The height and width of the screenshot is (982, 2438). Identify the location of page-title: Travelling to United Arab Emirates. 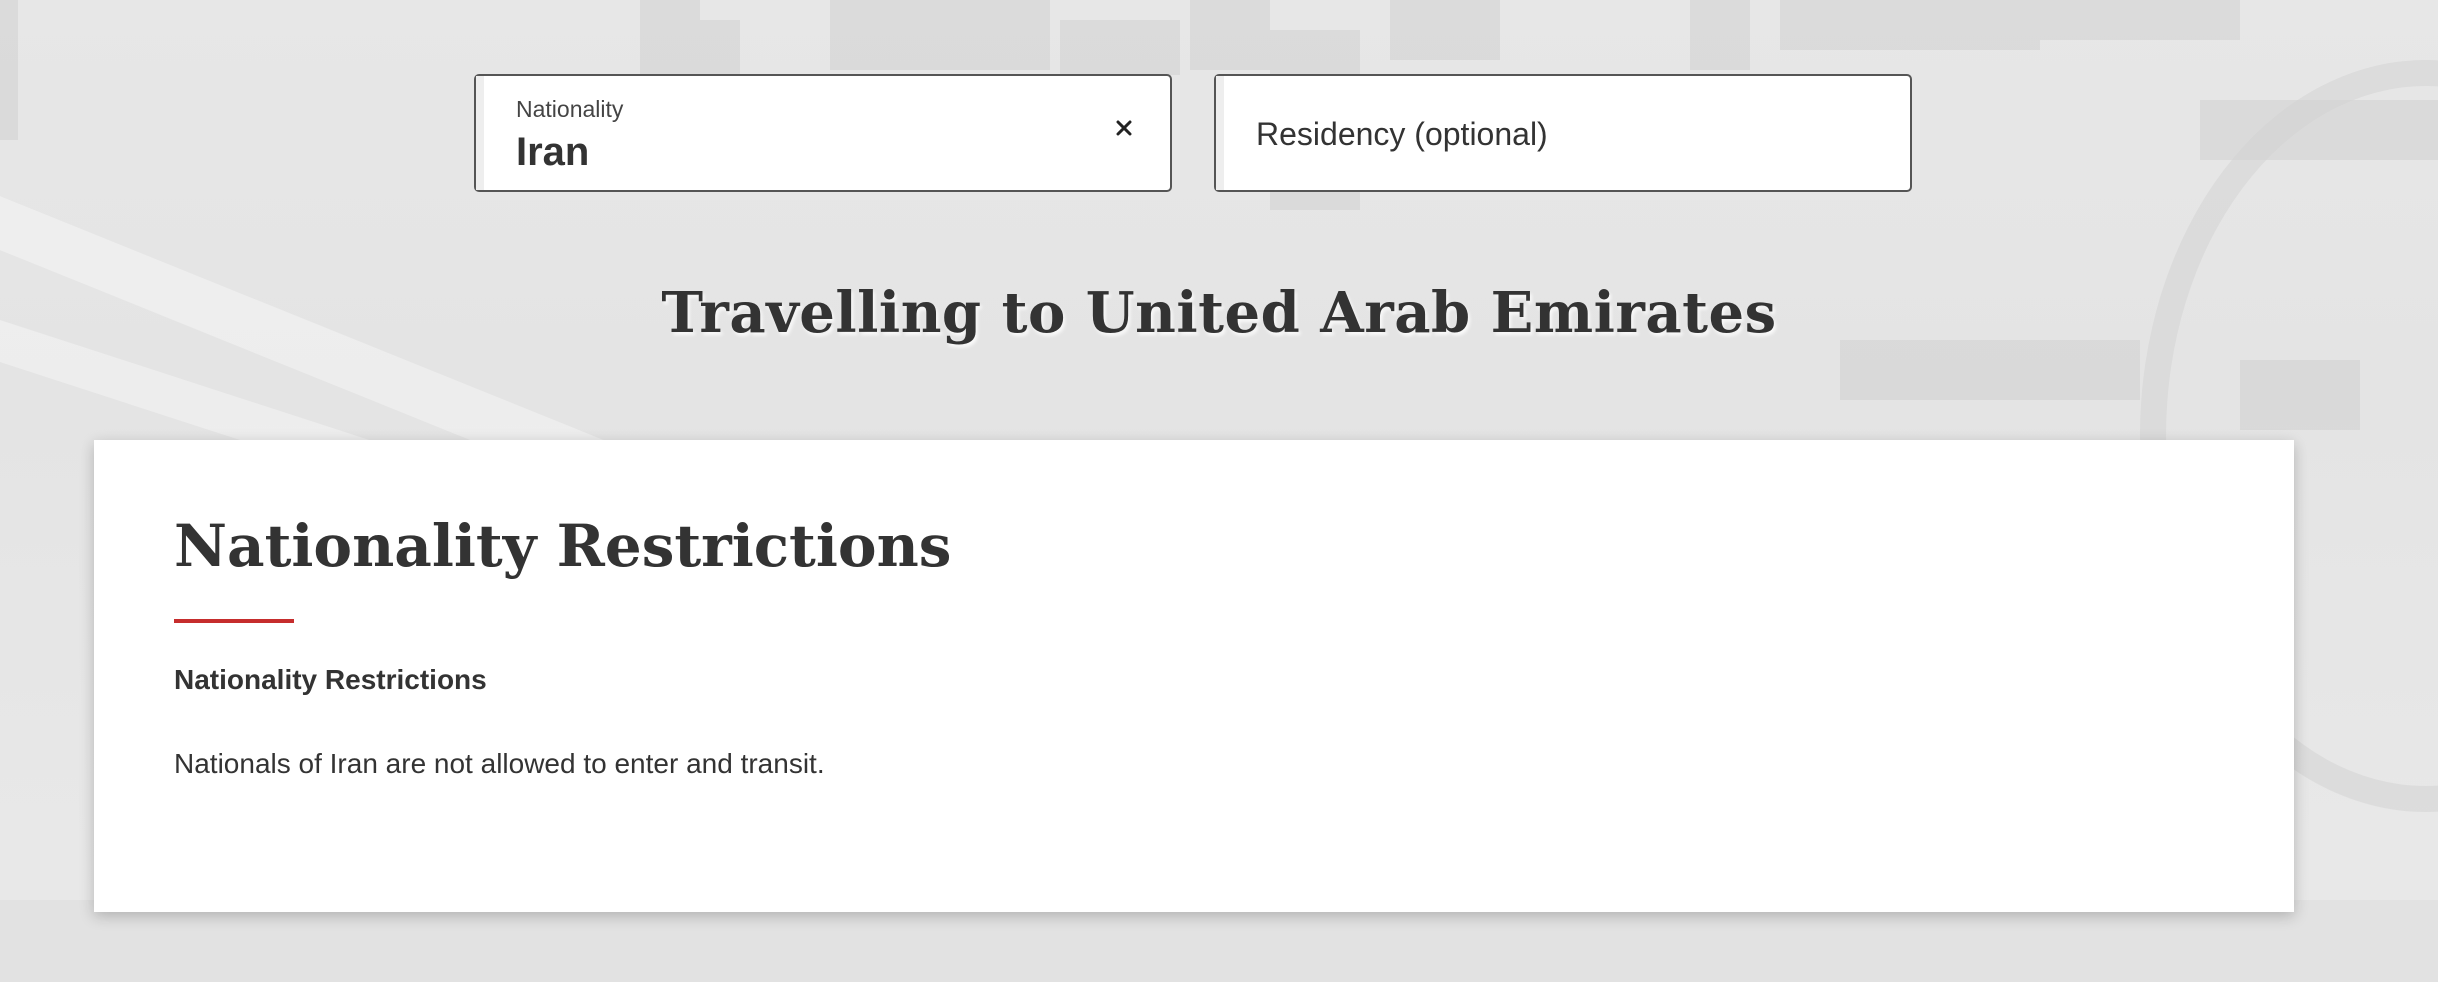
(1219, 313).